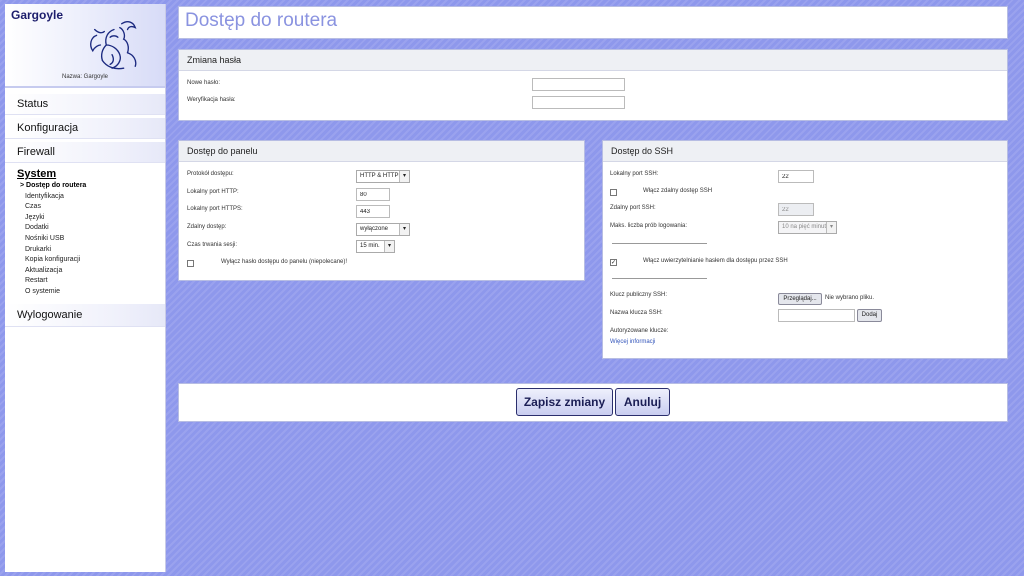 The height and width of the screenshot is (576, 1024). I want to click on ssh-remote-label: Włącz zdalny dostęp SSH, so click(678, 191).